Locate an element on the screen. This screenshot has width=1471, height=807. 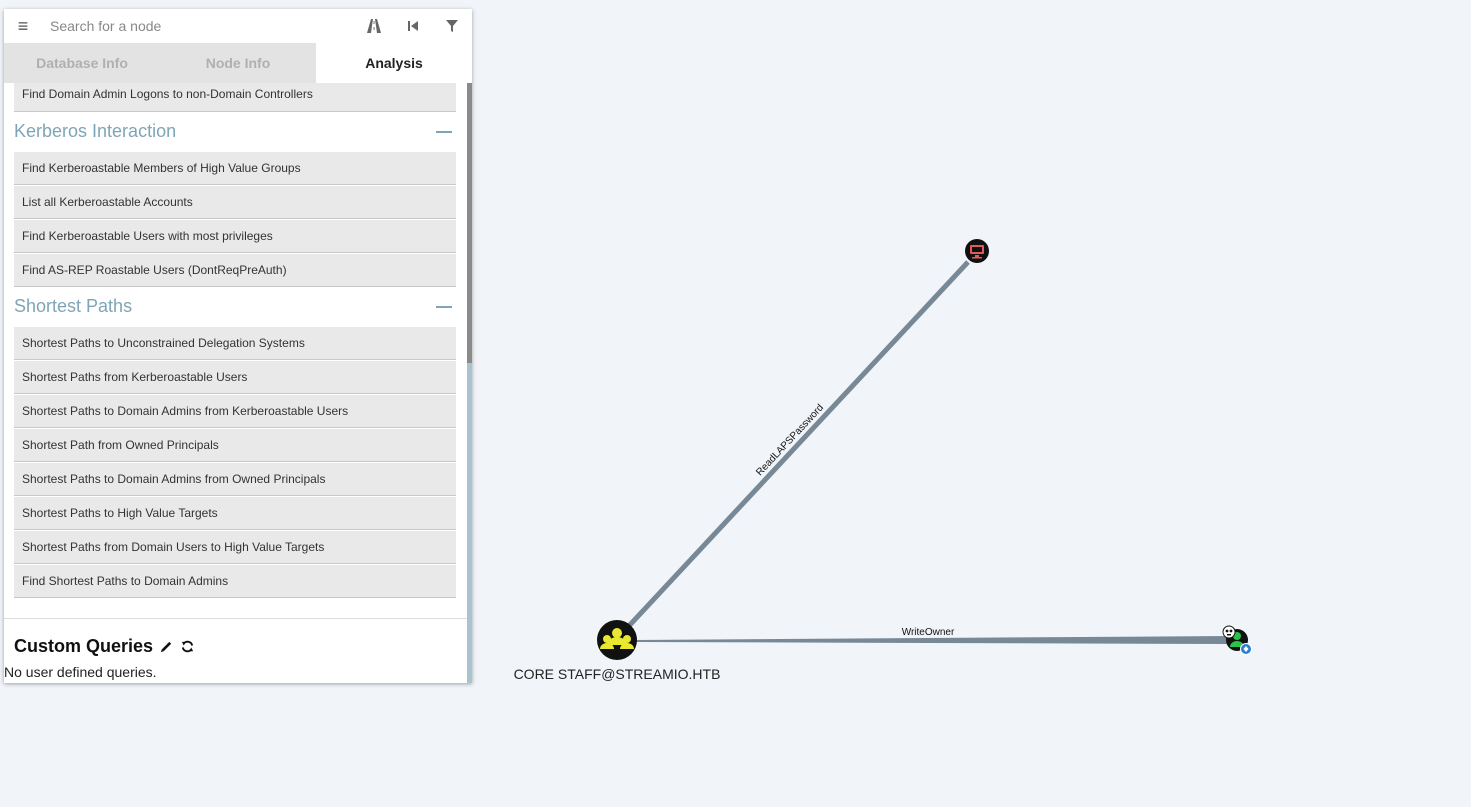
custom-queries-title: Custom Queries is located at coordinates (84, 646).